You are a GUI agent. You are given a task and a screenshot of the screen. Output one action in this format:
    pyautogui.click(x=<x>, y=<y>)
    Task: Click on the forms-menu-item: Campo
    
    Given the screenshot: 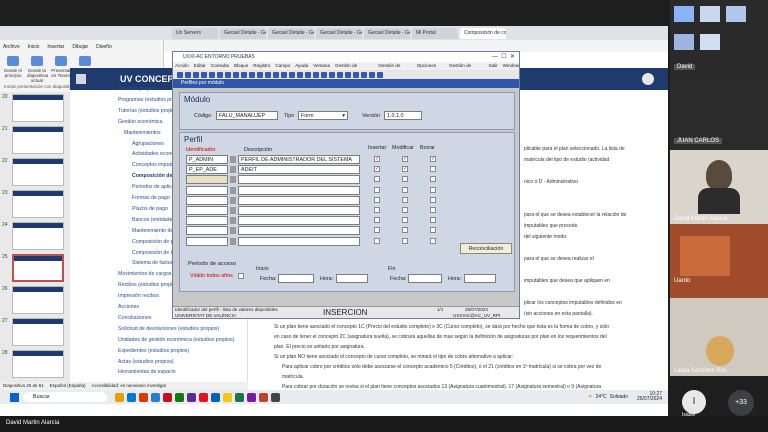 What is the action you would take?
    pyautogui.click(x=282, y=66)
    